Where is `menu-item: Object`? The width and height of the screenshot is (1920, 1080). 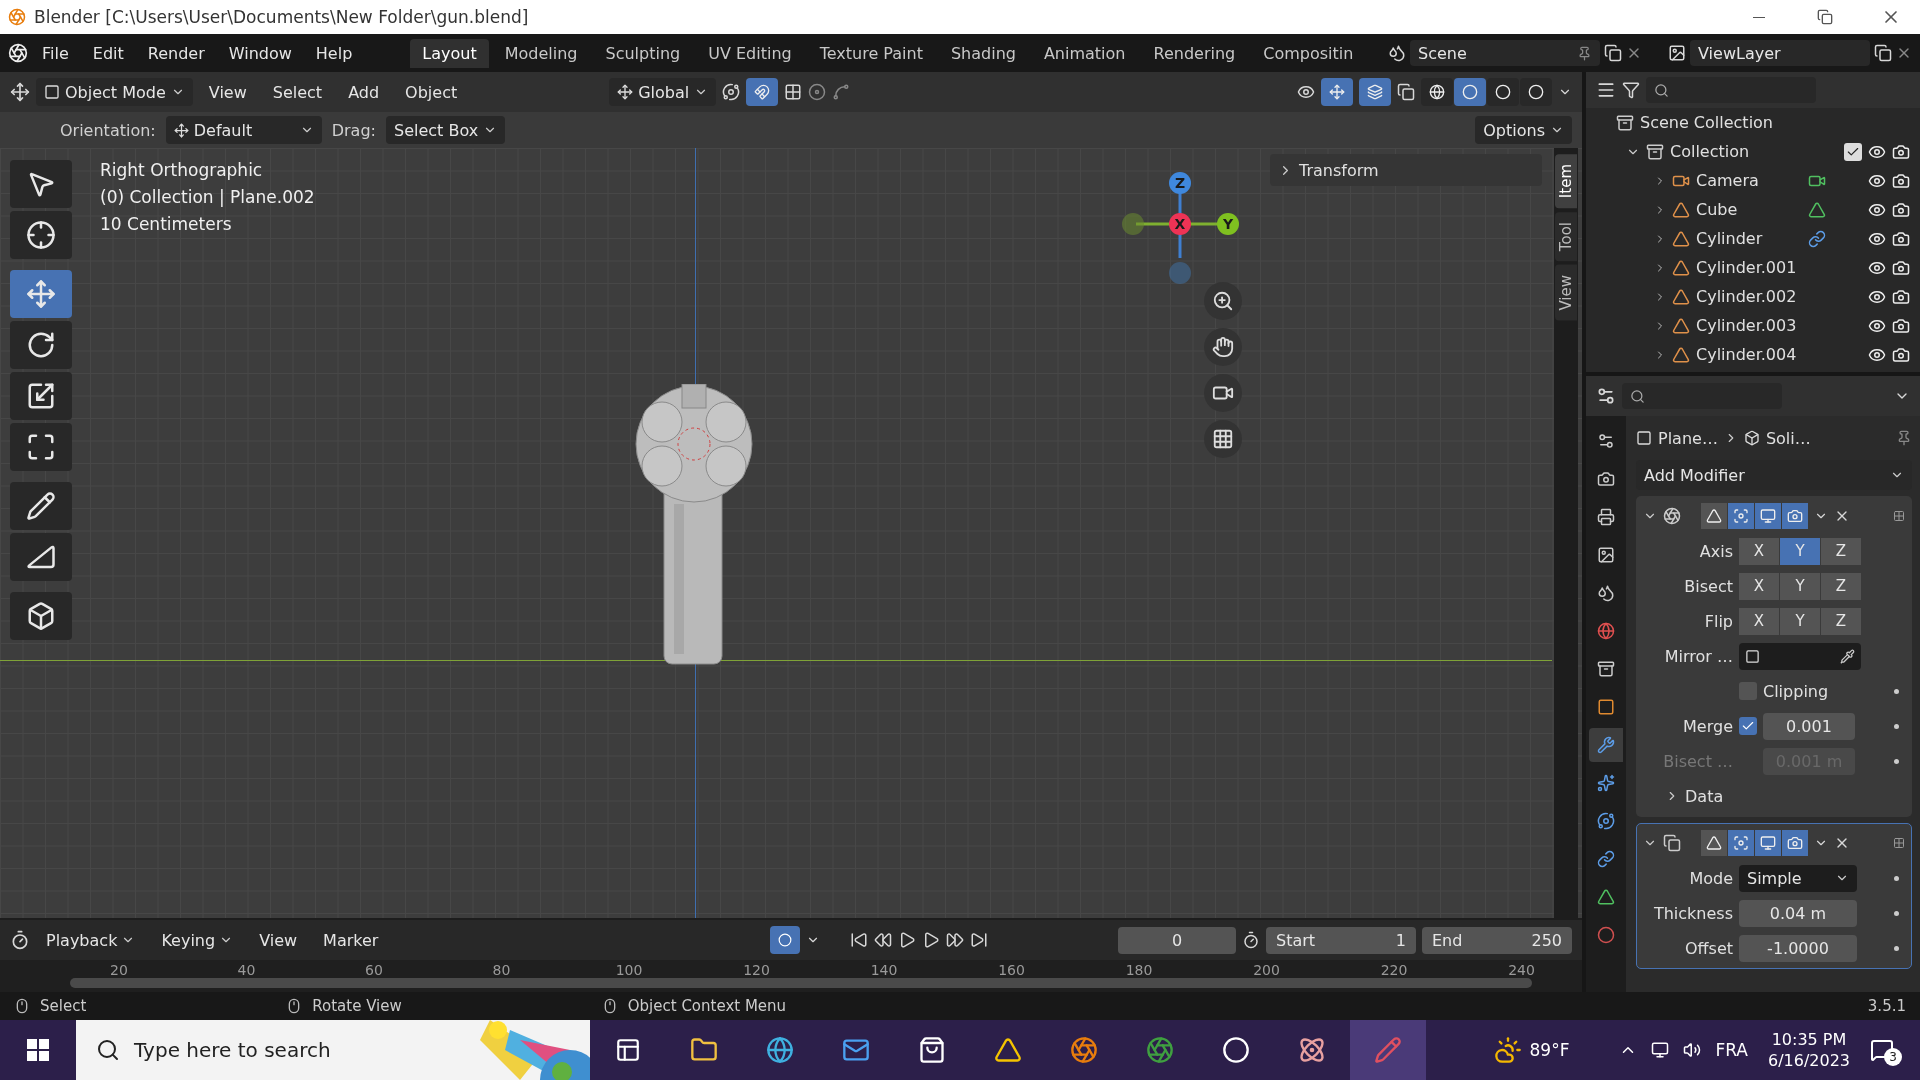
menu-item: Object is located at coordinates (431, 92).